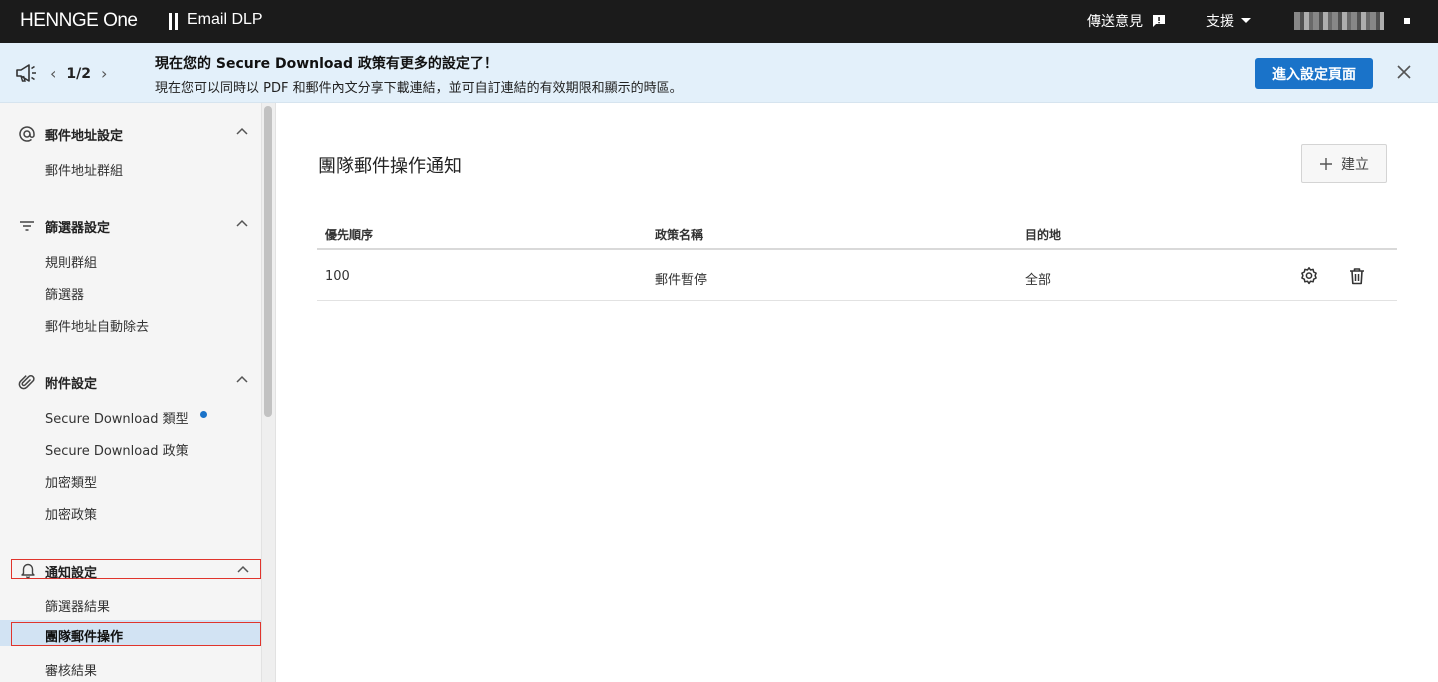 Image resolution: width=1438 pixels, height=682 pixels. What do you see at coordinates (117, 451) in the screenshot?
I see `sidebar-item-label: Secure Download 政策` at bounding box center [117, 451].